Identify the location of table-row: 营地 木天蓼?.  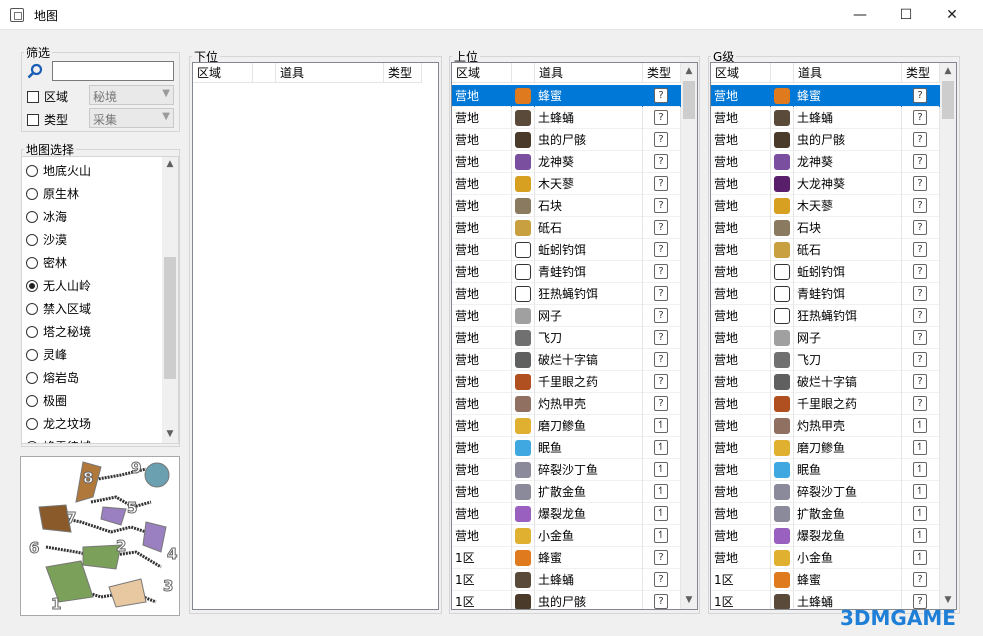
(825, 206).